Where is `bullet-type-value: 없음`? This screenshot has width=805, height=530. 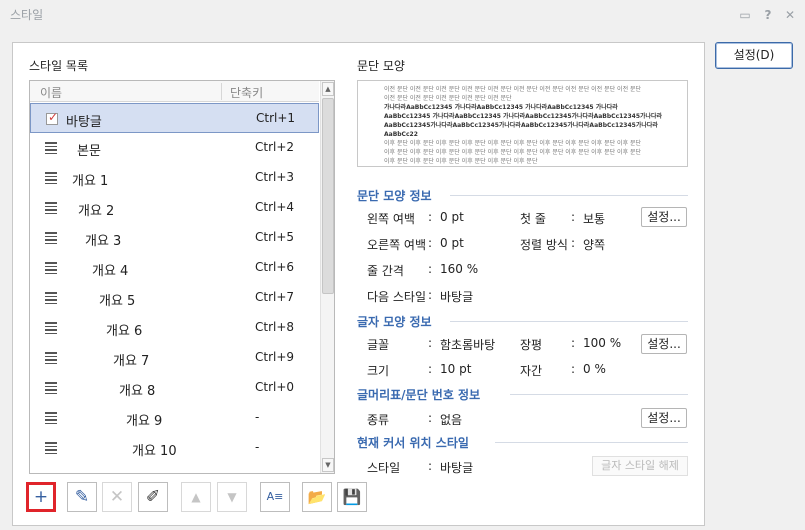 bullet-type-value: 없음 is located at coordinates (451, 420).